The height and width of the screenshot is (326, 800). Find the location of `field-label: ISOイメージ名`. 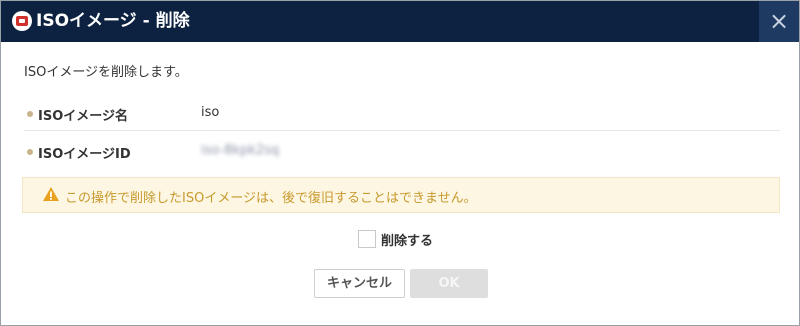

field-label: ISOイメージ名 is located at coordinates (83, 116).